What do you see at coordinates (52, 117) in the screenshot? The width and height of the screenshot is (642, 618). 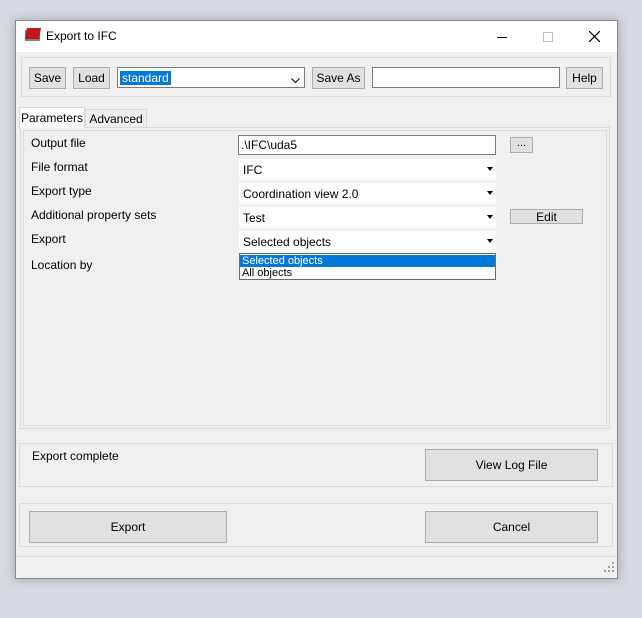 I see `tab-parameters: Parameters` at bounding box center [52, 117].